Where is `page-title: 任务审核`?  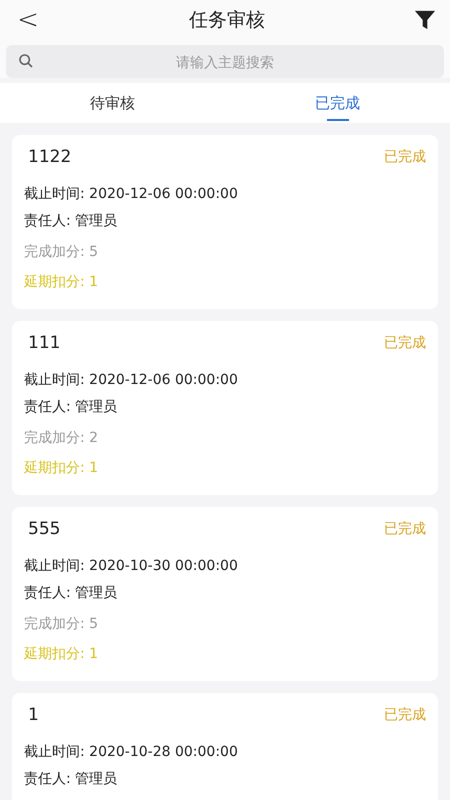 page-title: 任务审核 is located at coordinates (227, 20).